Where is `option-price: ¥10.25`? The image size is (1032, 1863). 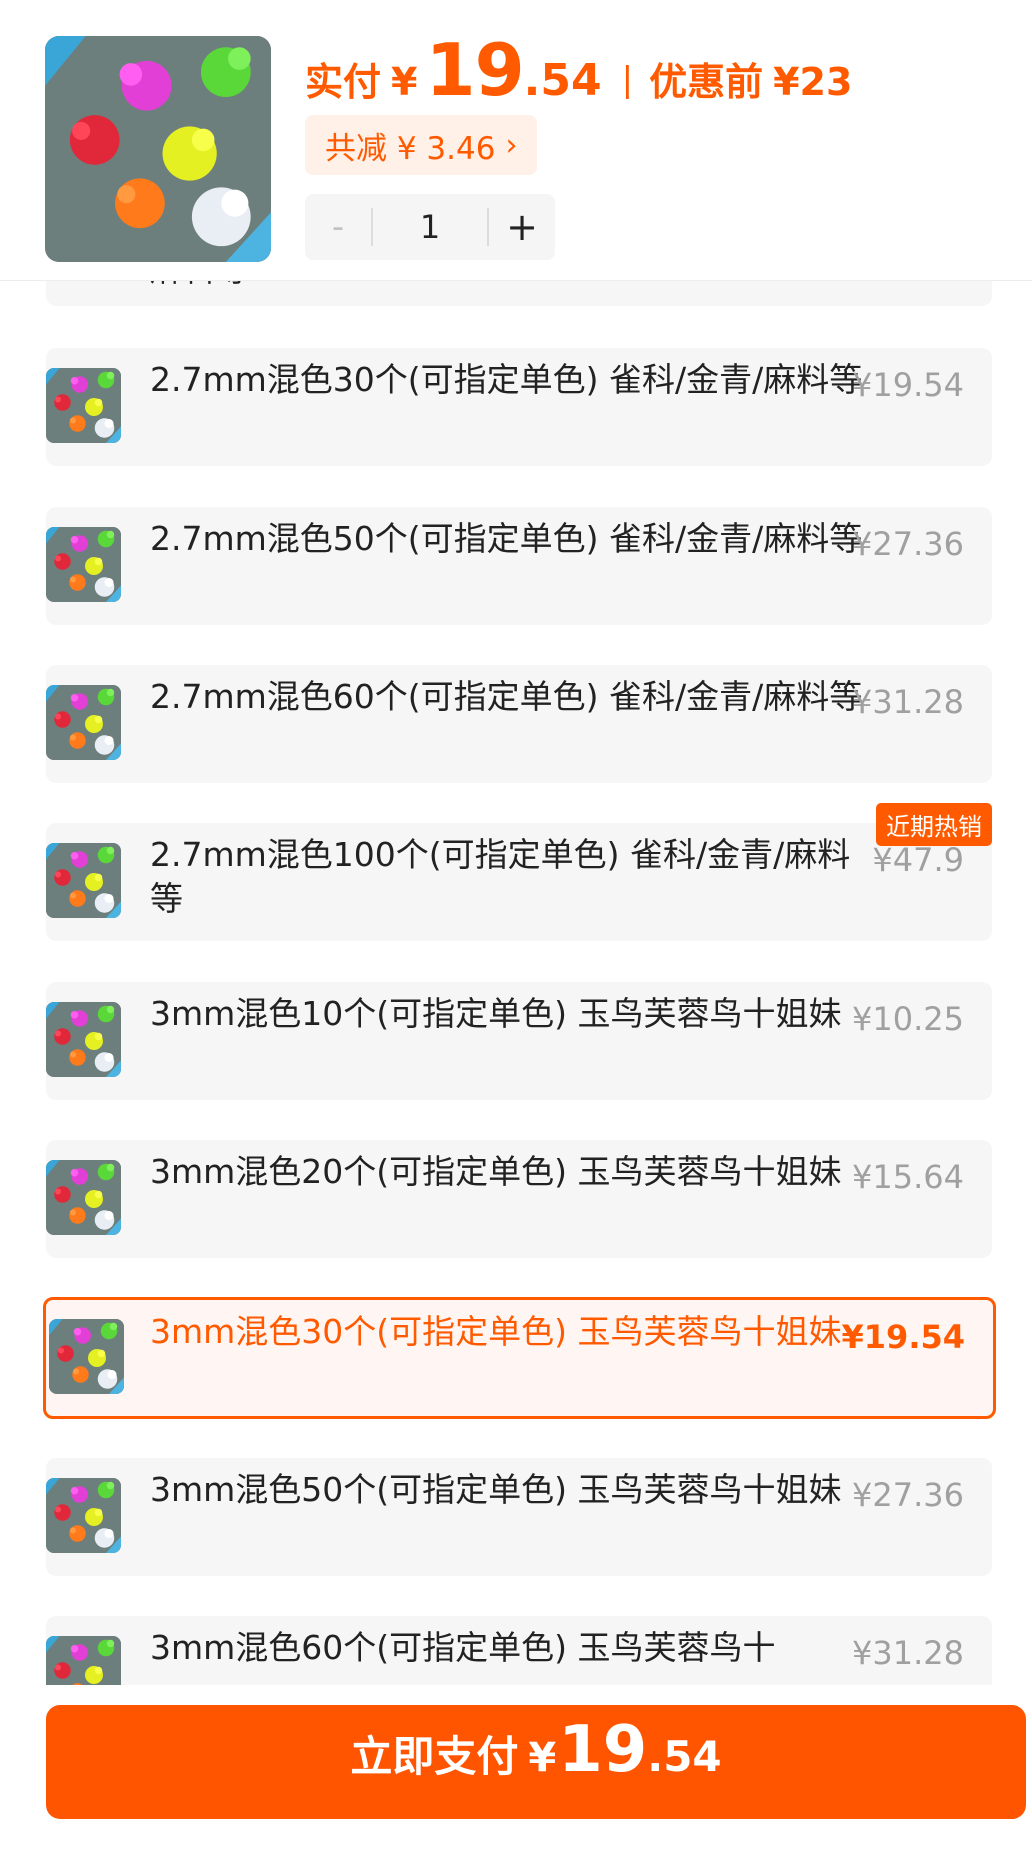 option-price: ¥10.25 is located at coordinates (908, 1019).